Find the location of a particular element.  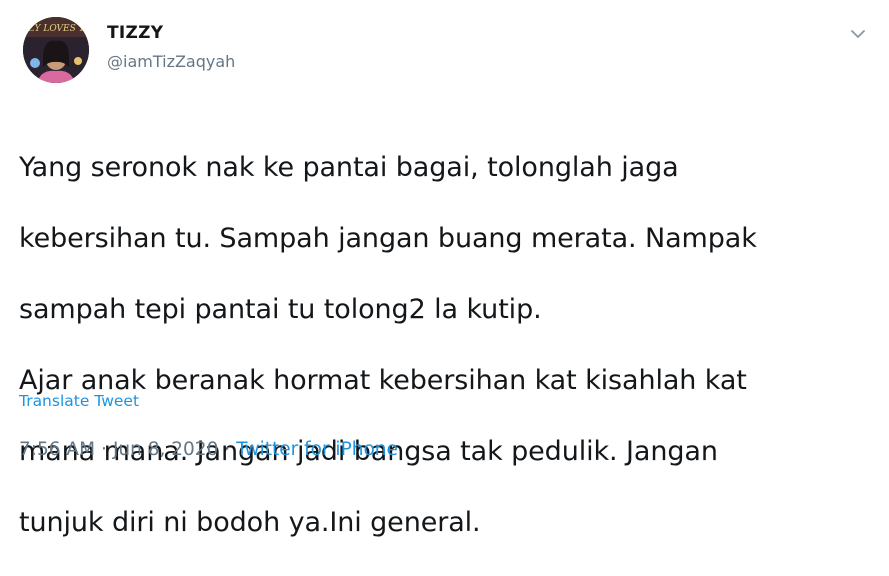

tweet-time: 7:56 AM is located at coordinates (57, 449).